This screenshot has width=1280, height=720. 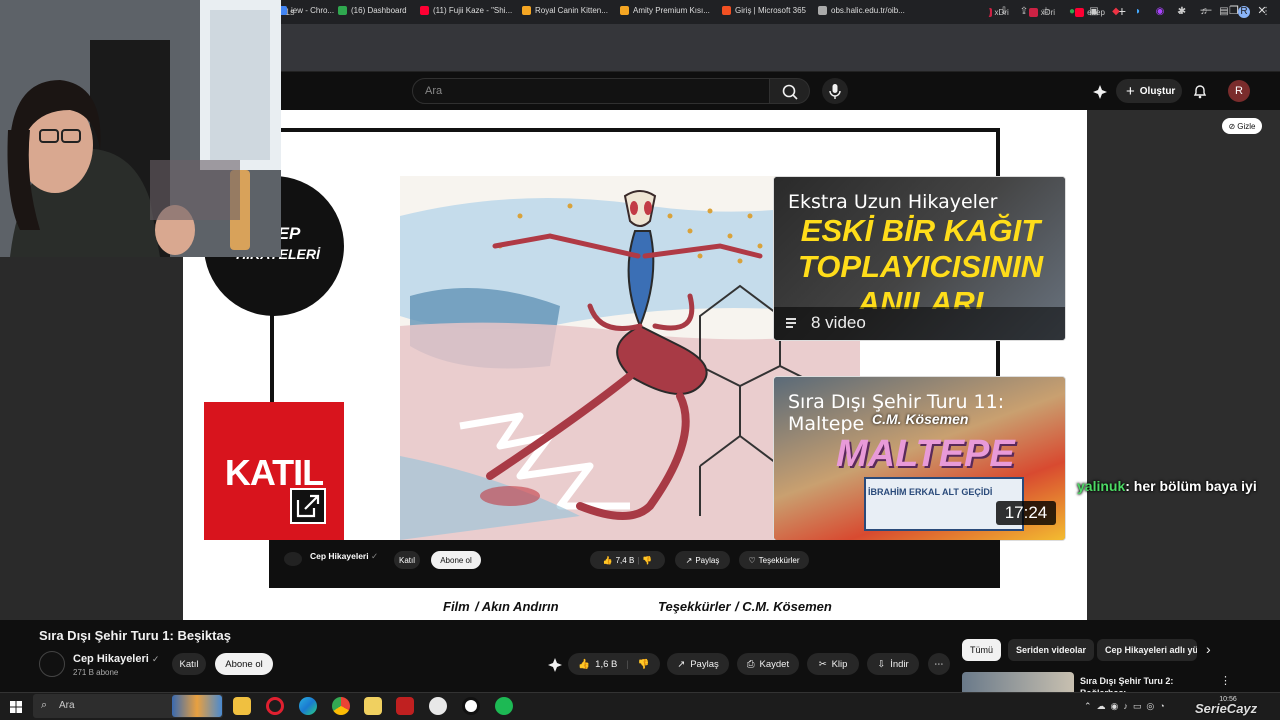 What do you see at coordinates (1226, 708) in the screenshot?
I see `stream-watermark: SerieCayz` at bounding box center [1226, 708].